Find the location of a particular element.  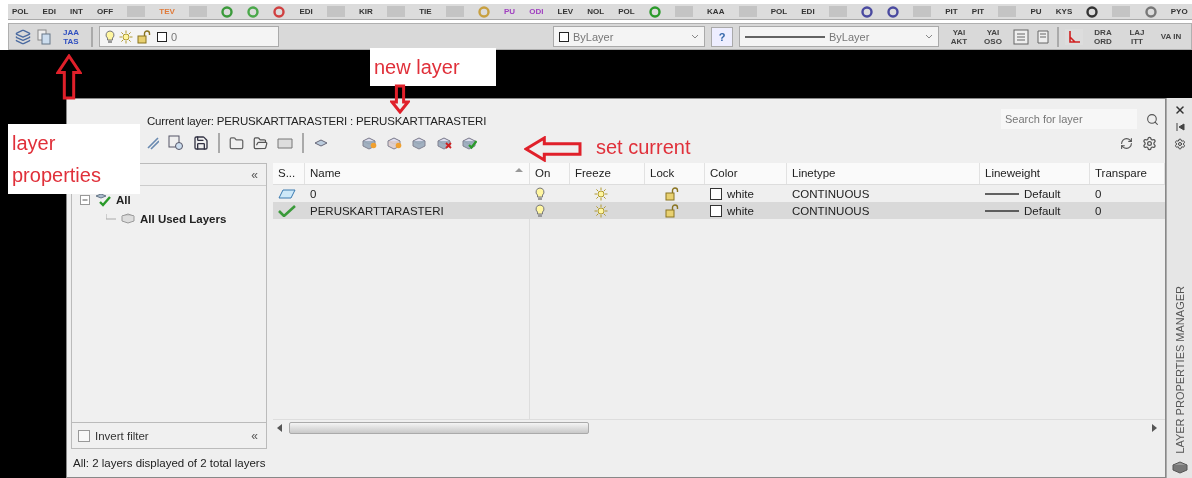

column-header: Name is located at coordinates (417, 173).